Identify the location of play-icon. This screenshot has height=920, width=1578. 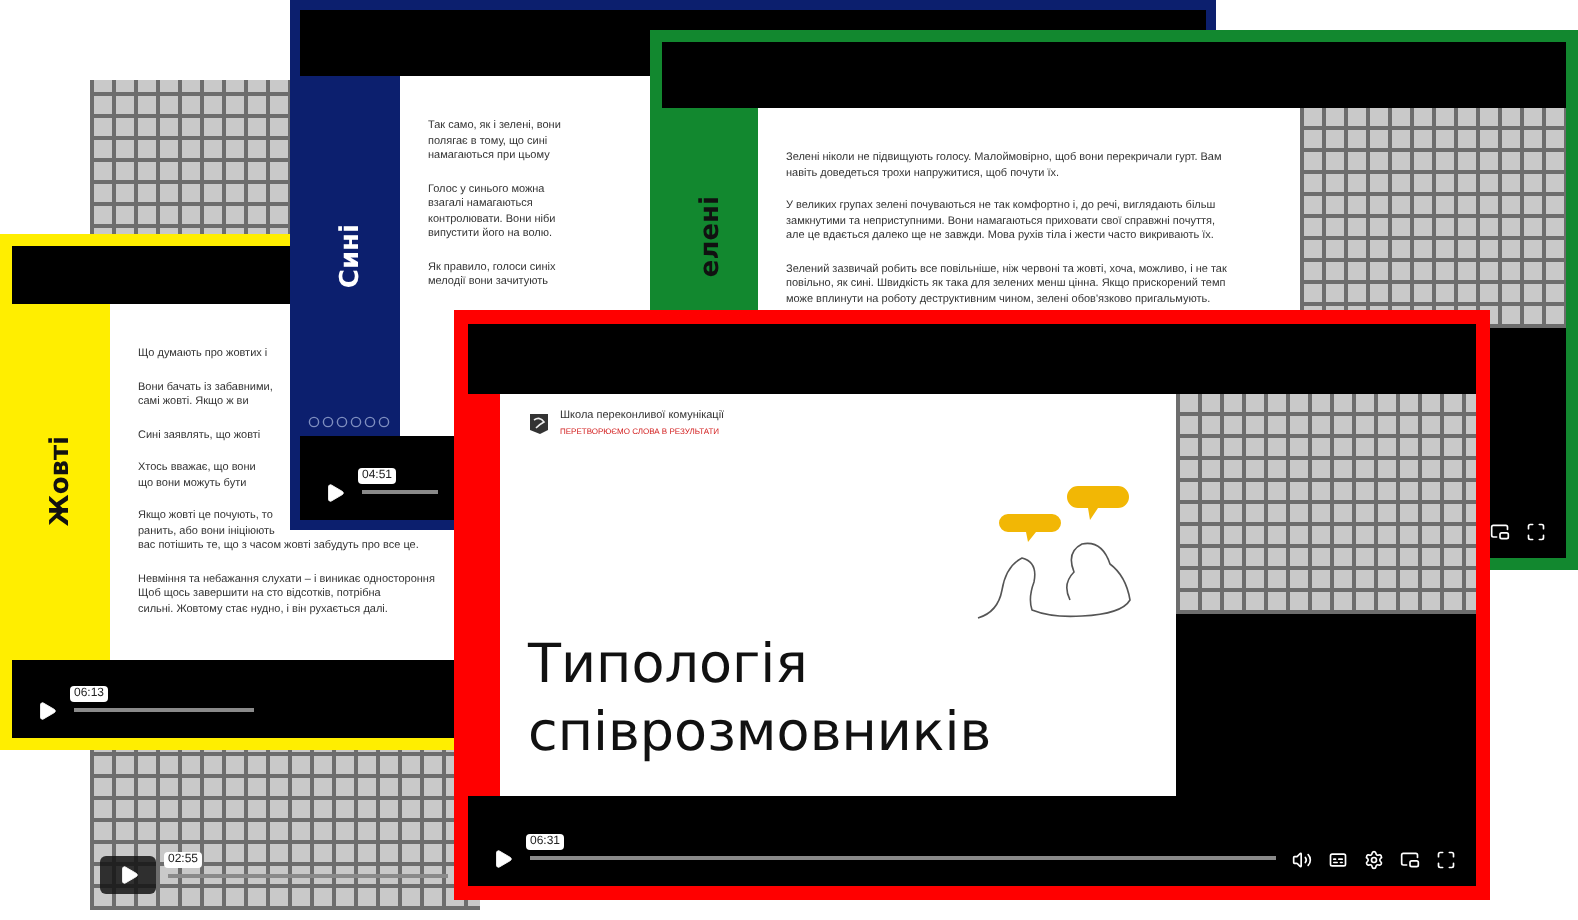
(128, 875).